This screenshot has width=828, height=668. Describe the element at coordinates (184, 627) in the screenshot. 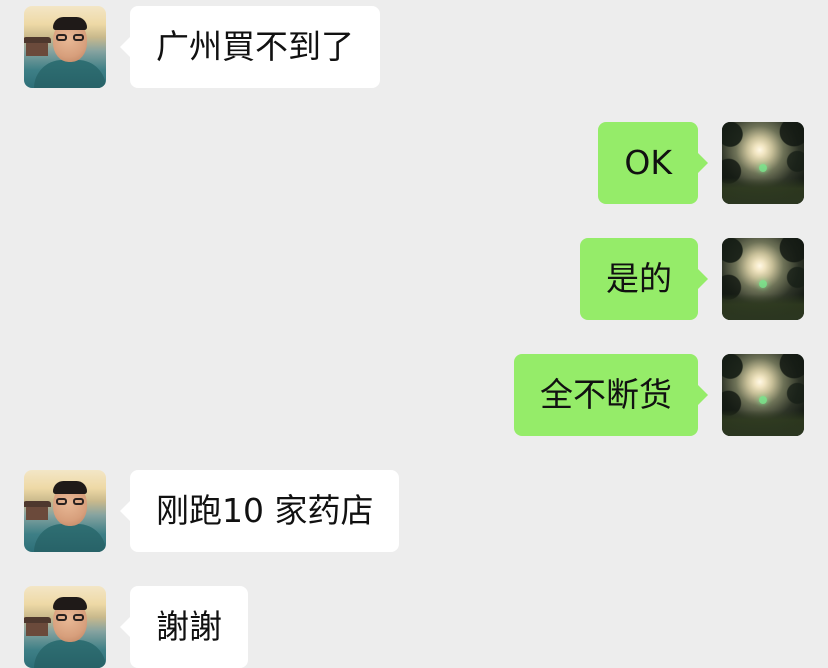

I see `message-bubble: 謝謝` at that location.